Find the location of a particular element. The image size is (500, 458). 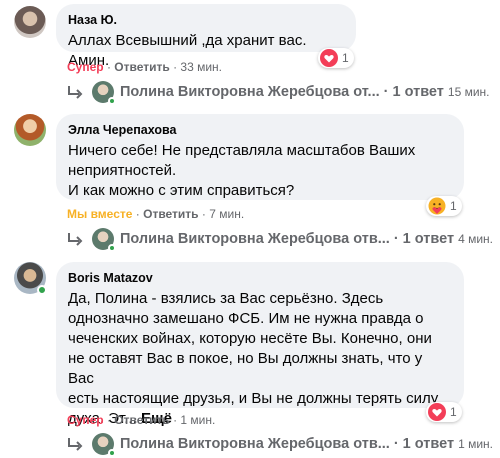

comment-author: Элла Черепахова is located at coordinates (260, 130).